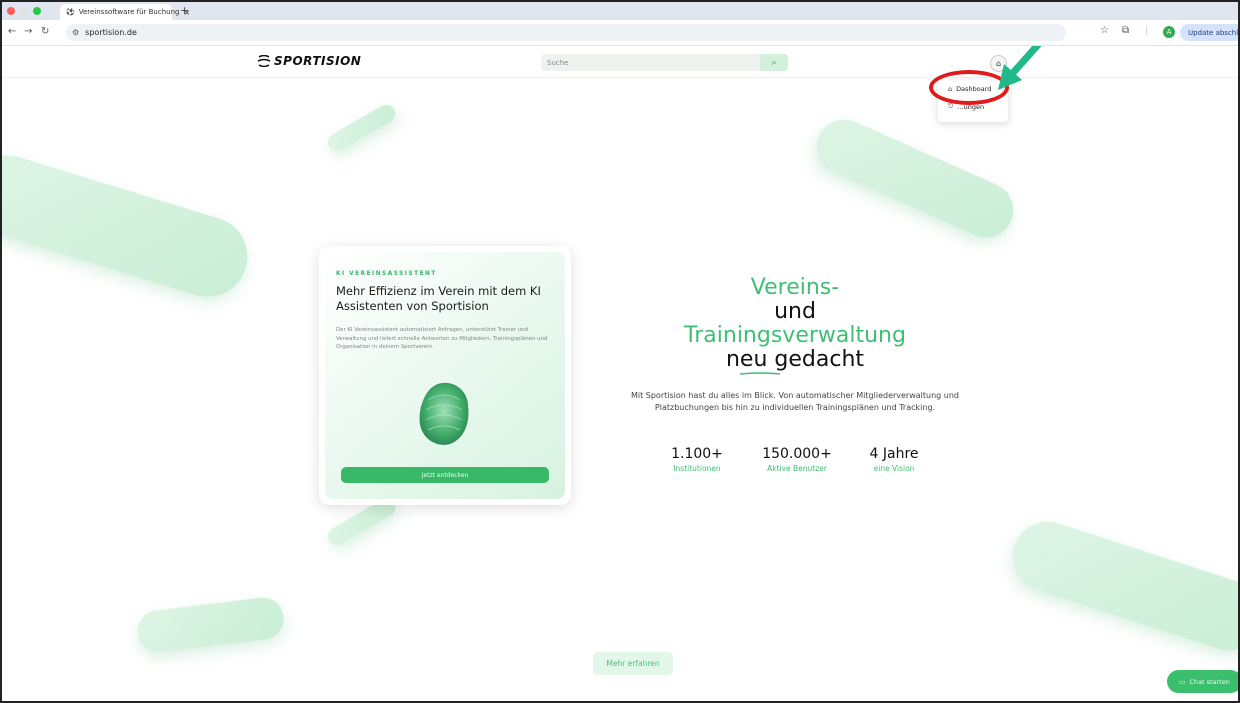  What do you see at coordinates (795, 335) in the screenshot?
I see `hero-line-3: Trainingsverwaltung` at bounding box center [795, 335].